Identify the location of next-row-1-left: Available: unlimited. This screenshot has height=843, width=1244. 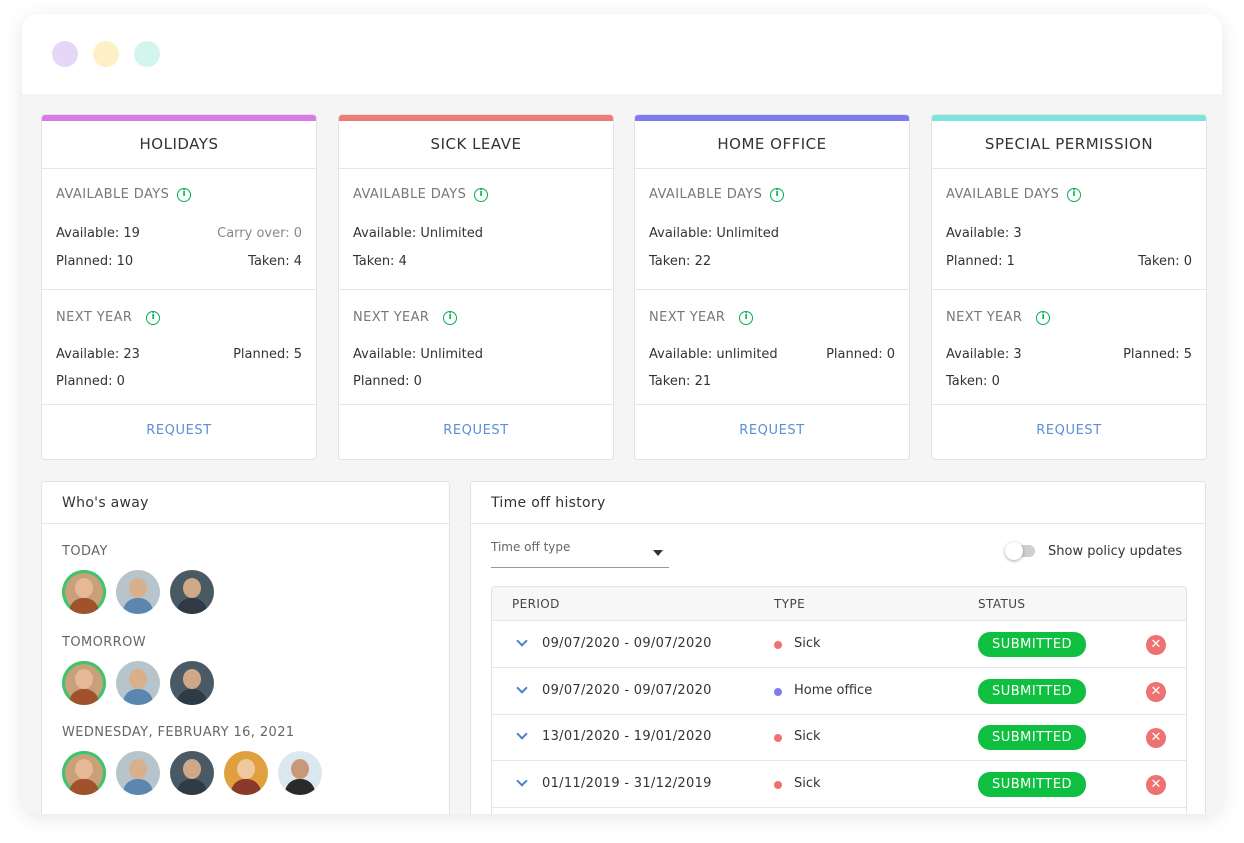
(713, 354).